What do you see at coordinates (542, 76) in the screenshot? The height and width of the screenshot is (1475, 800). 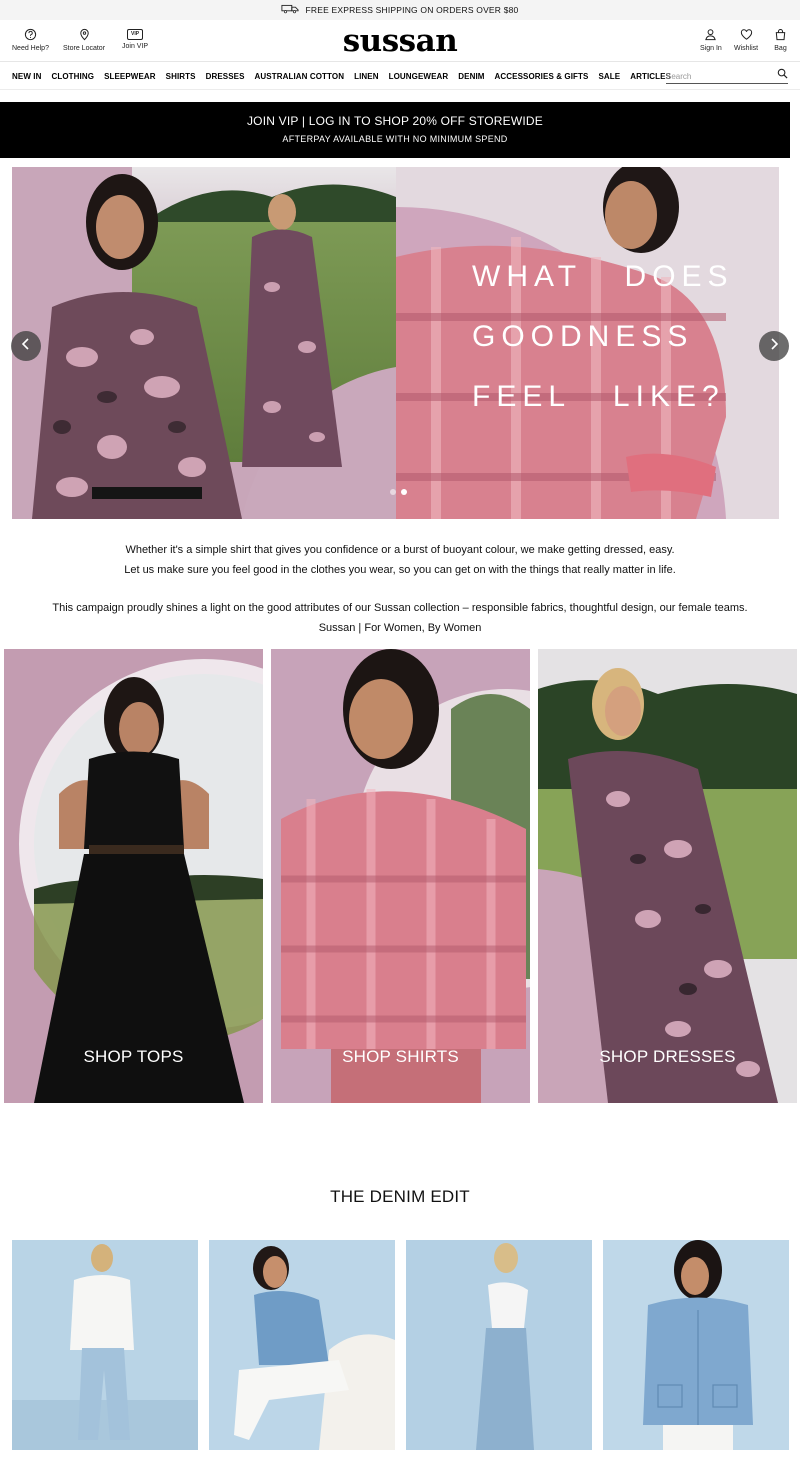 I see `nav-item-accessories-gifts: ACCESSORIES & GIFTS` at bounding box center [542, 76].